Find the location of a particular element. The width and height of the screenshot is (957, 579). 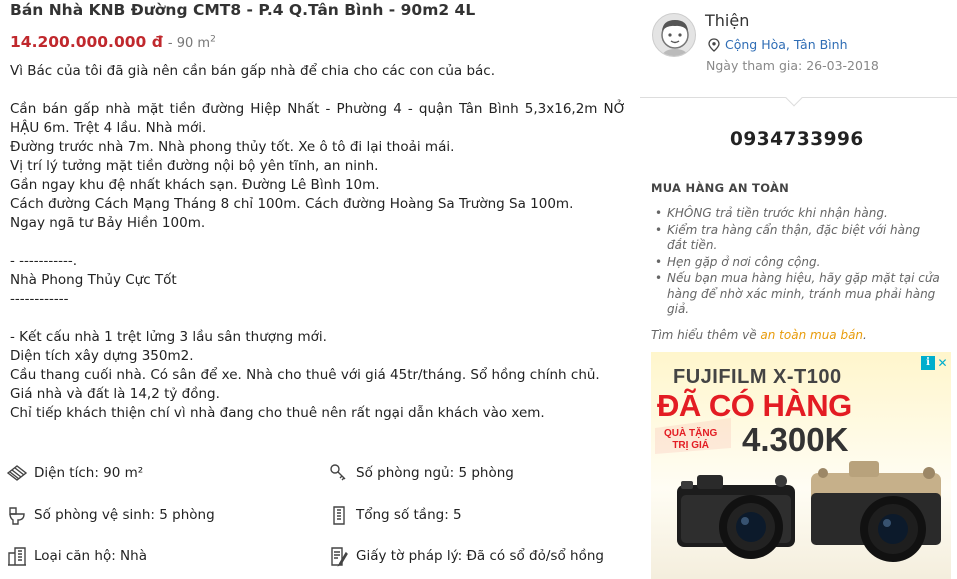

learn-more-prefix: Tìm hiểu thêm về is located at coordinates (706, 335).